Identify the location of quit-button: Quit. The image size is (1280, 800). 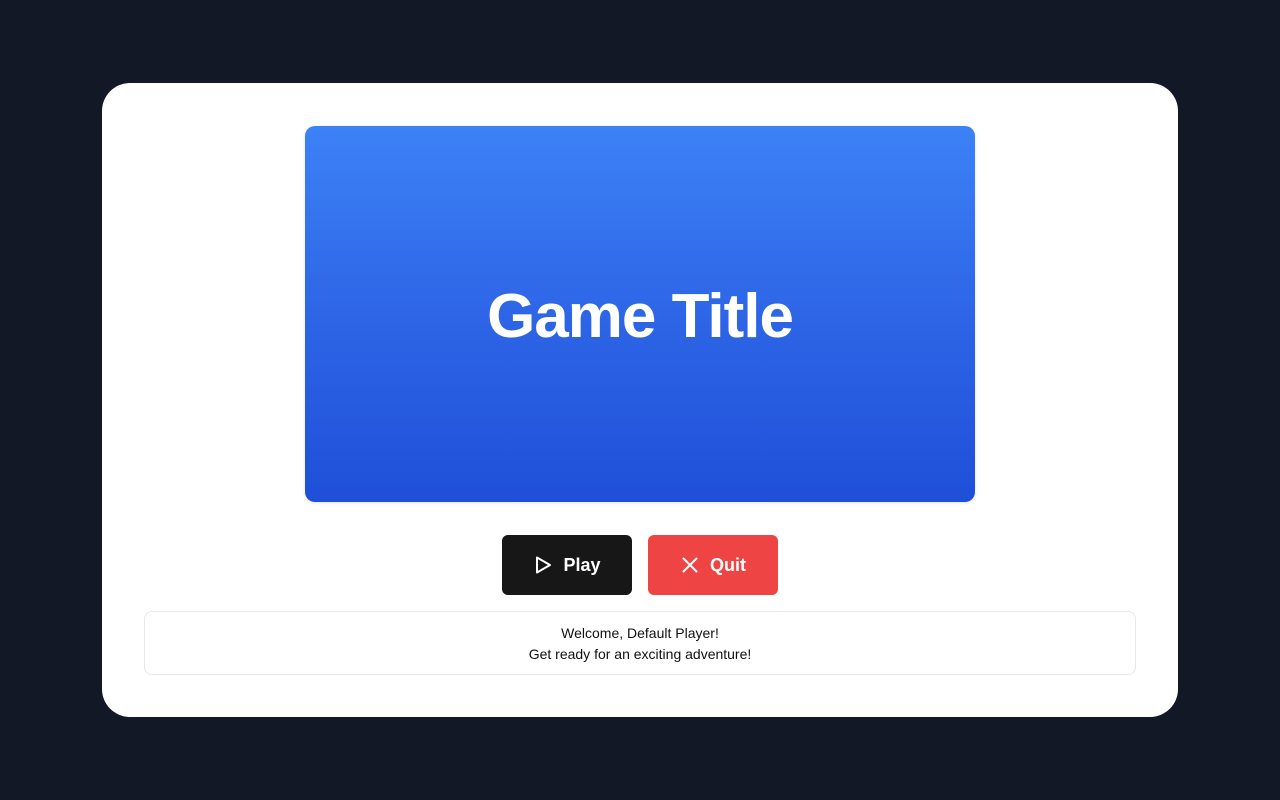
(713, 565).